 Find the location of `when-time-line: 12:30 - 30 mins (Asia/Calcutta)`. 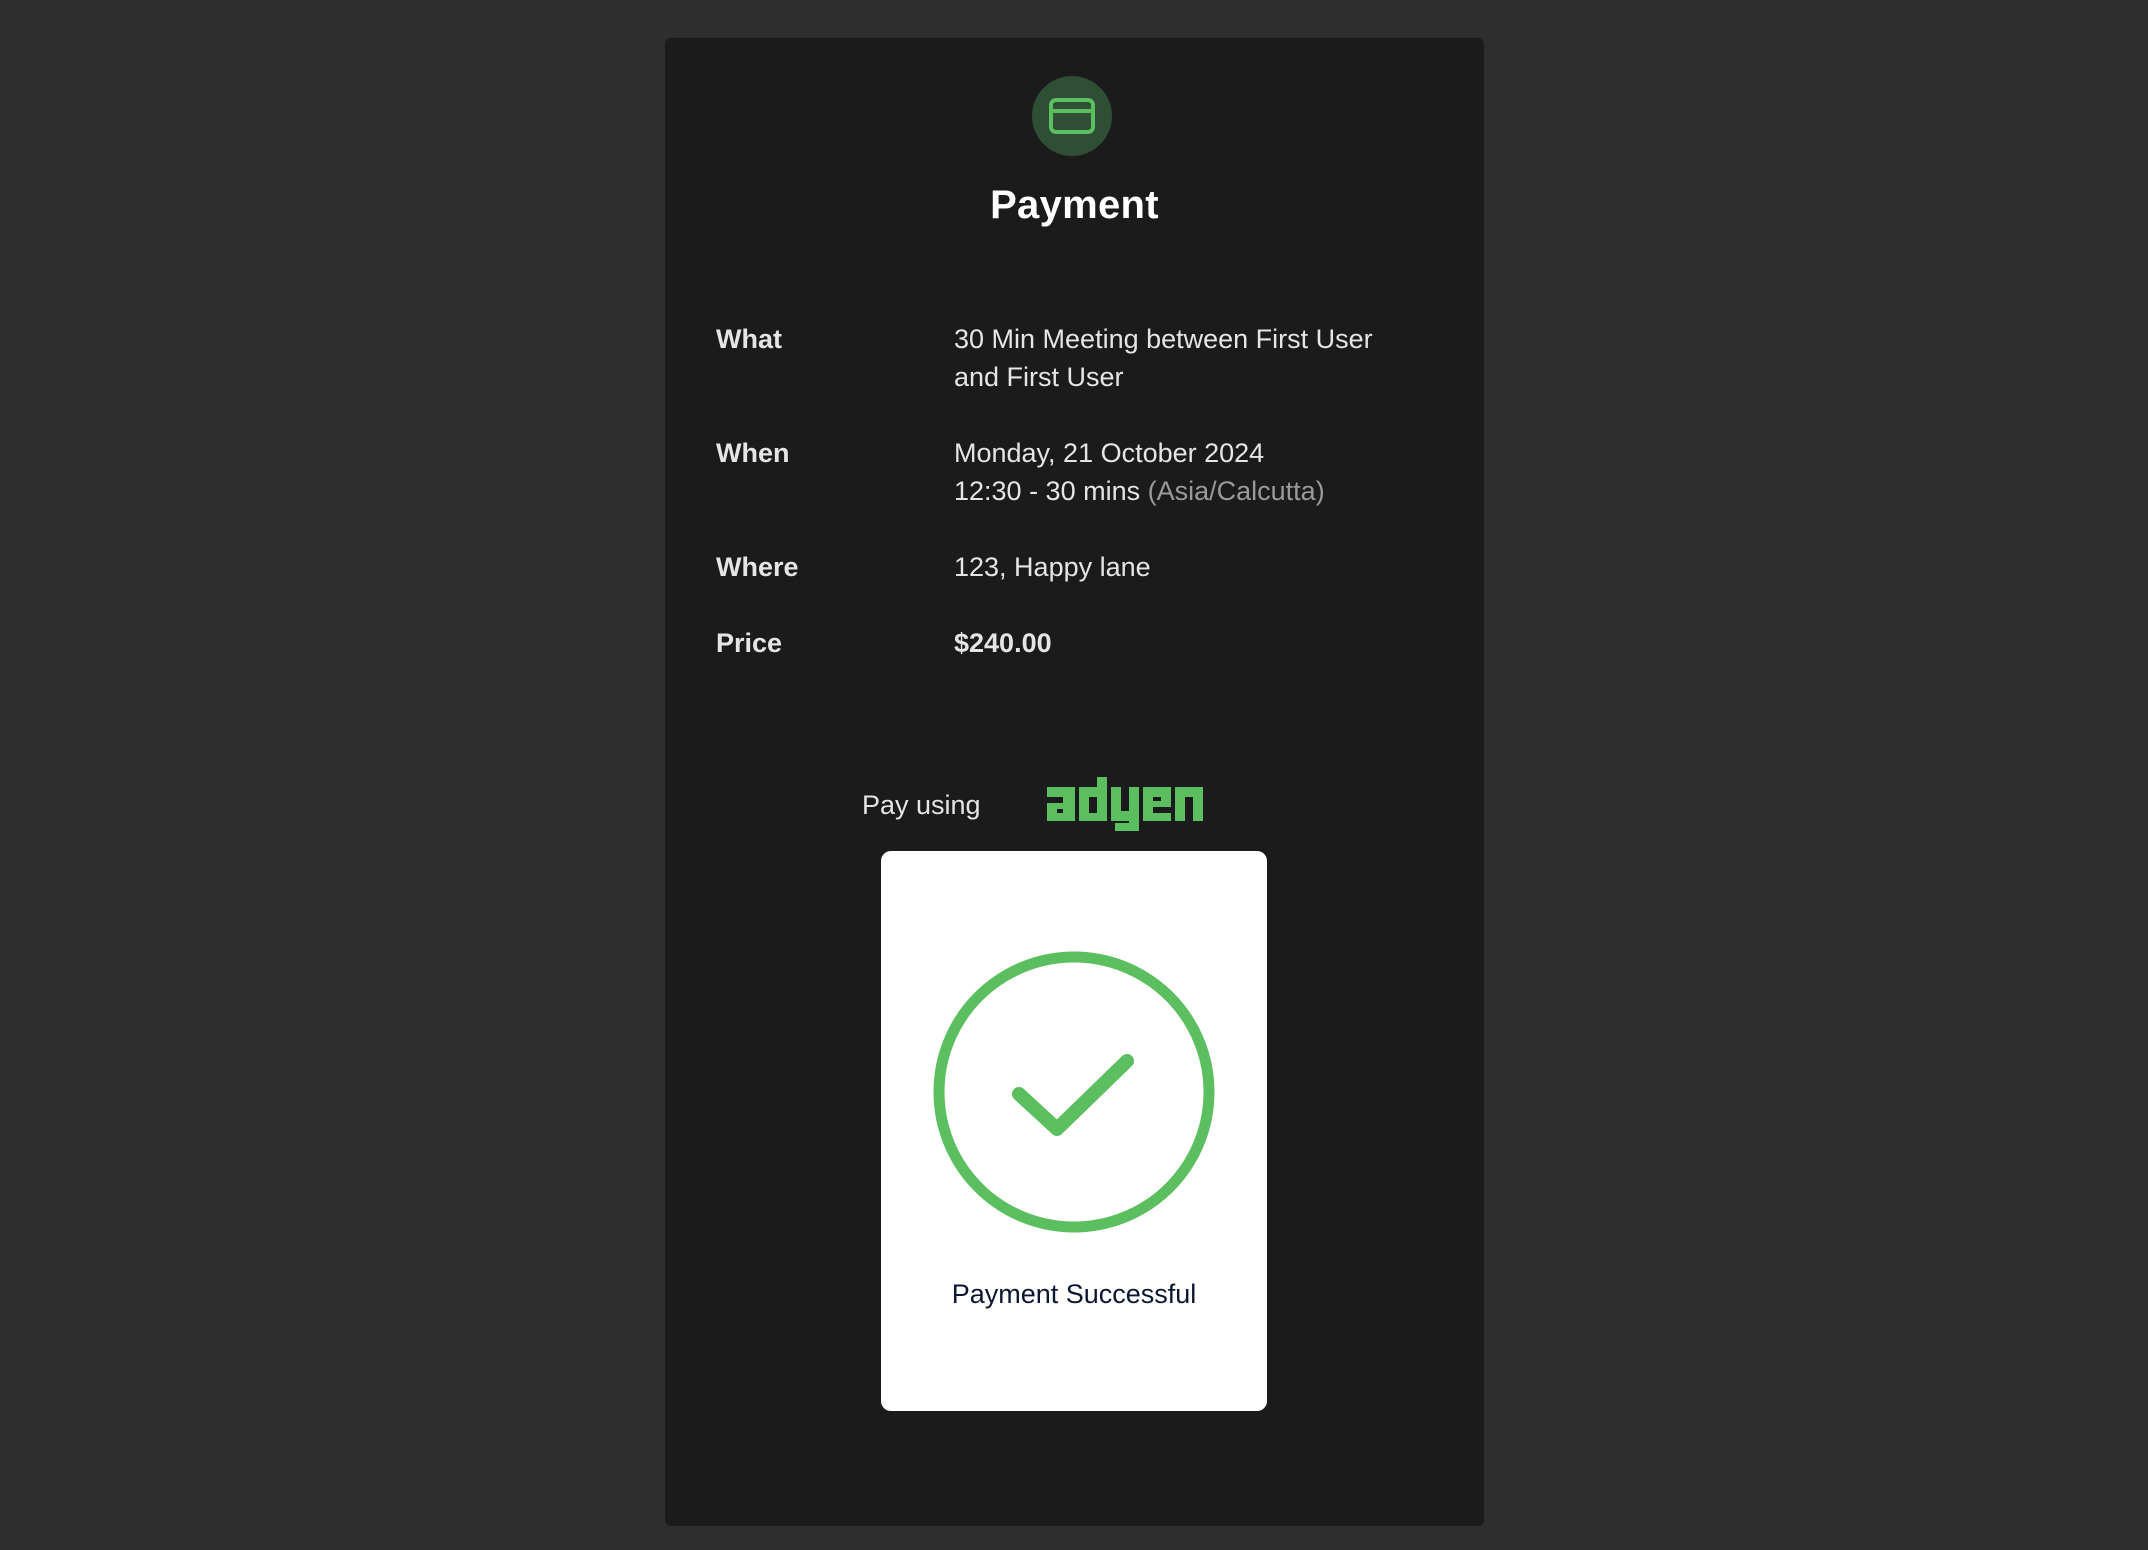

when-time-line: 12:30 - 30 mins (Asia/Calcutta) is located at coordinates (1189, 491).